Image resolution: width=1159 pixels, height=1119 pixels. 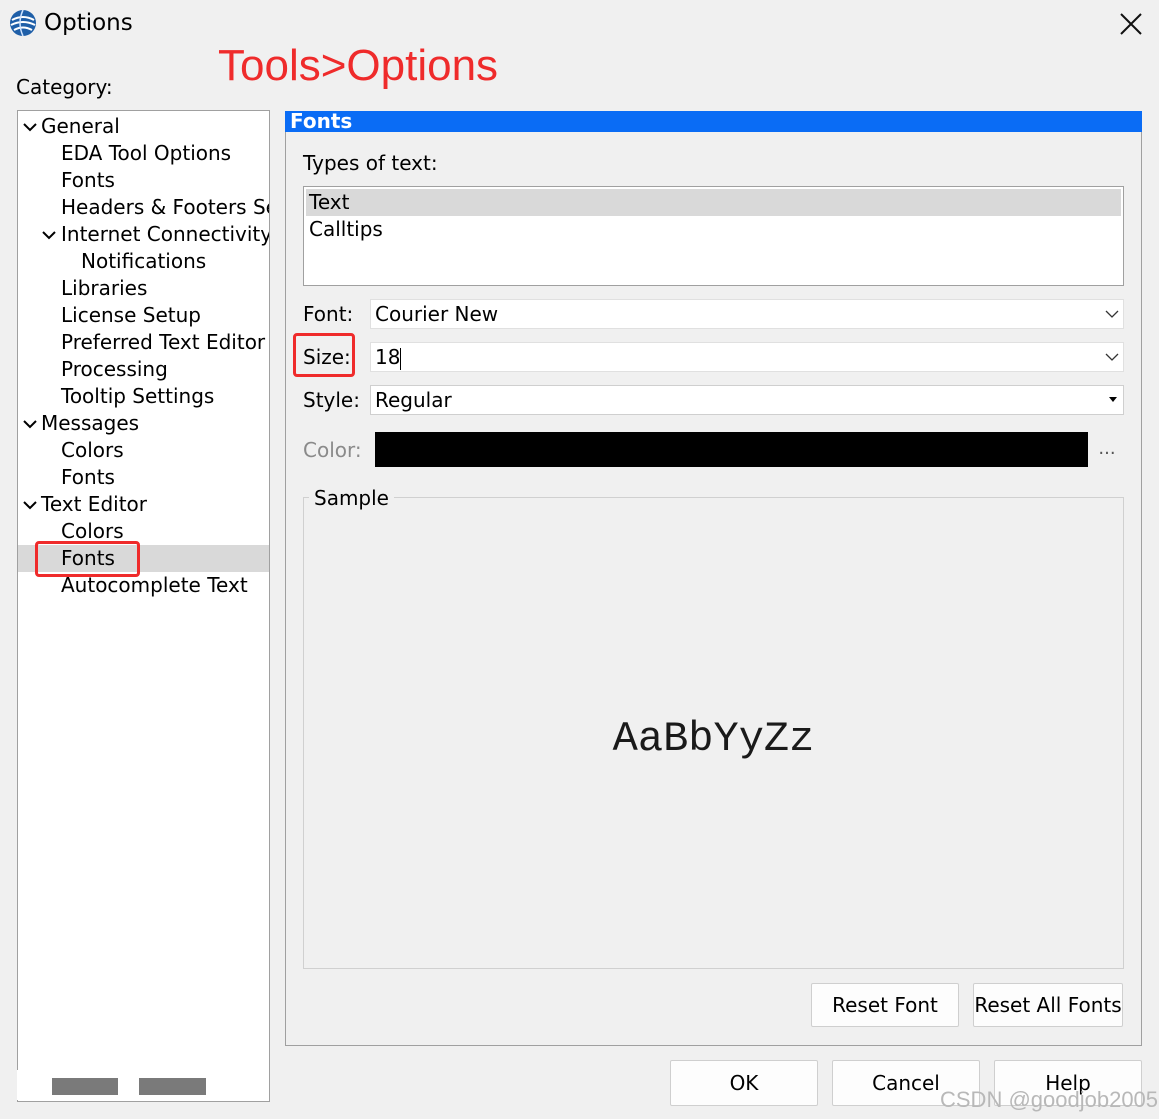 I want to click on size-label: Size:, so click(x=327, y=357).